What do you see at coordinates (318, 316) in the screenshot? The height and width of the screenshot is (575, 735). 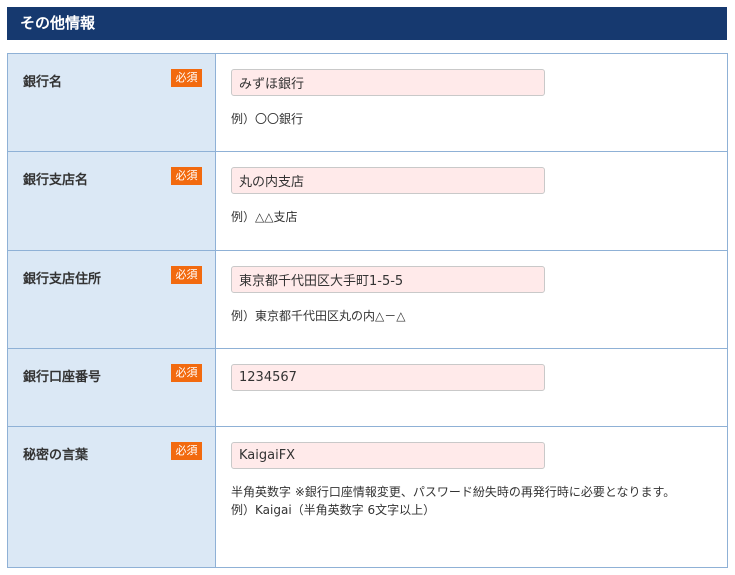 I see `branch-address-example: 例）東京都千代田区丸の内△－△` at bounding box center [318, 316].